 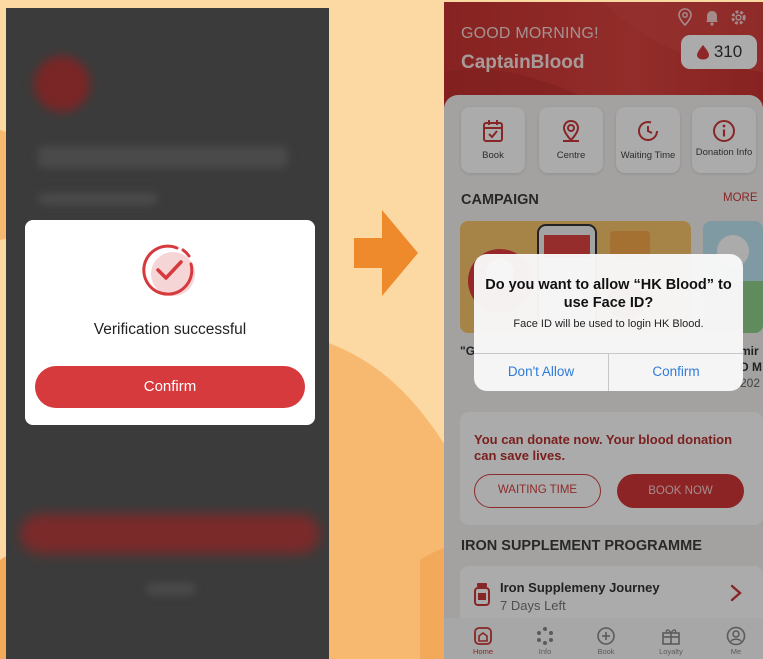 What do you see at coordinates (170, 271) in the screenshot?
I see `check-circle-icon` at bounding box center [170, 271].